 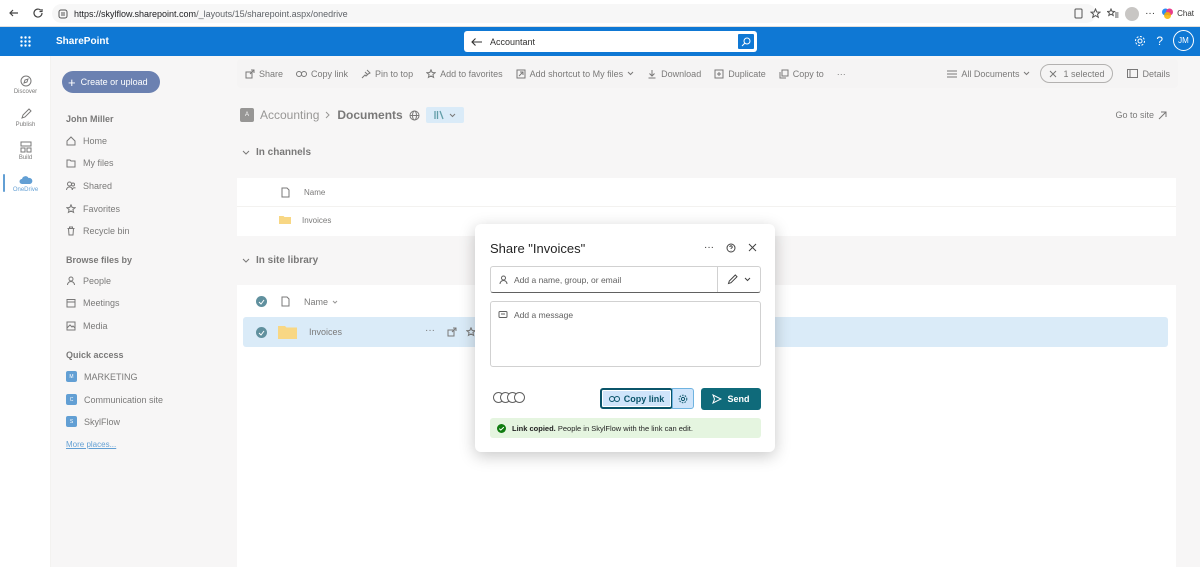 I want to click on message-textarea: Add a message, so click(x=625, y=334).